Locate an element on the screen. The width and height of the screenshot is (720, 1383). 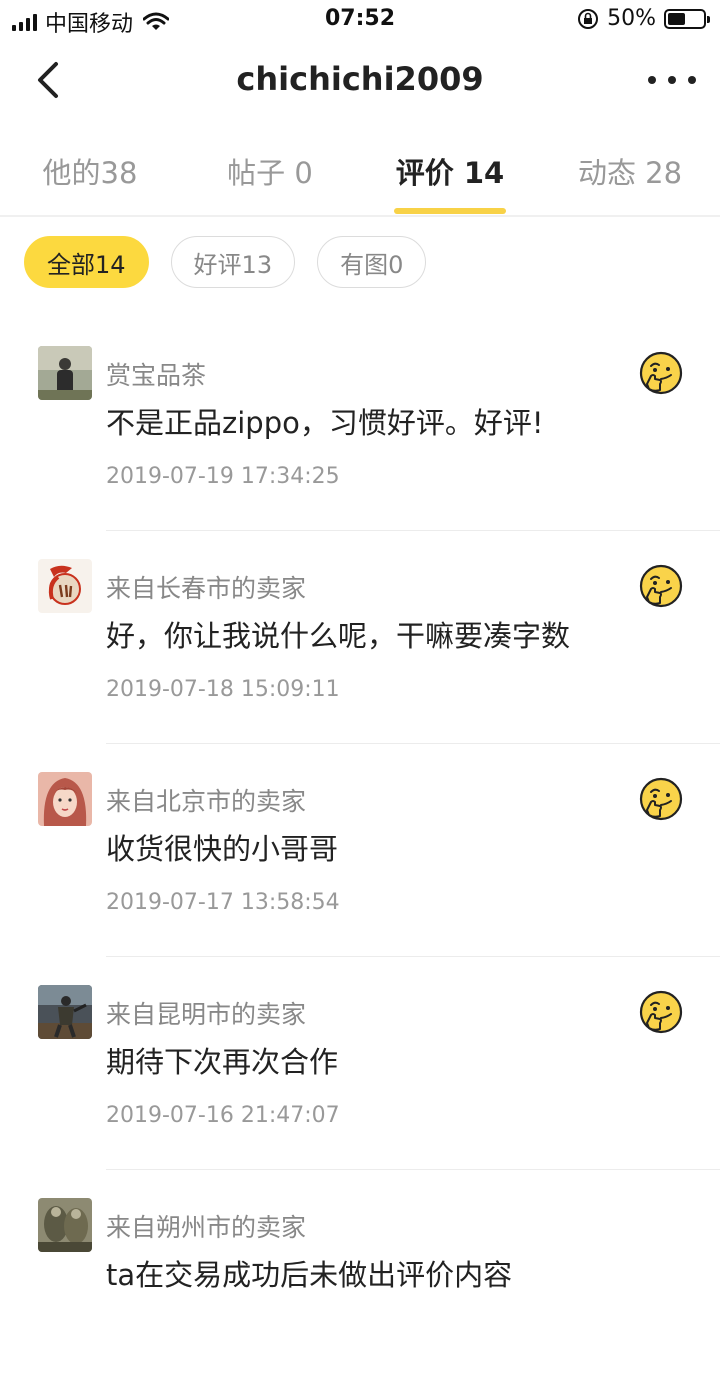
tabs-divider is located at coordinates (360, 216).